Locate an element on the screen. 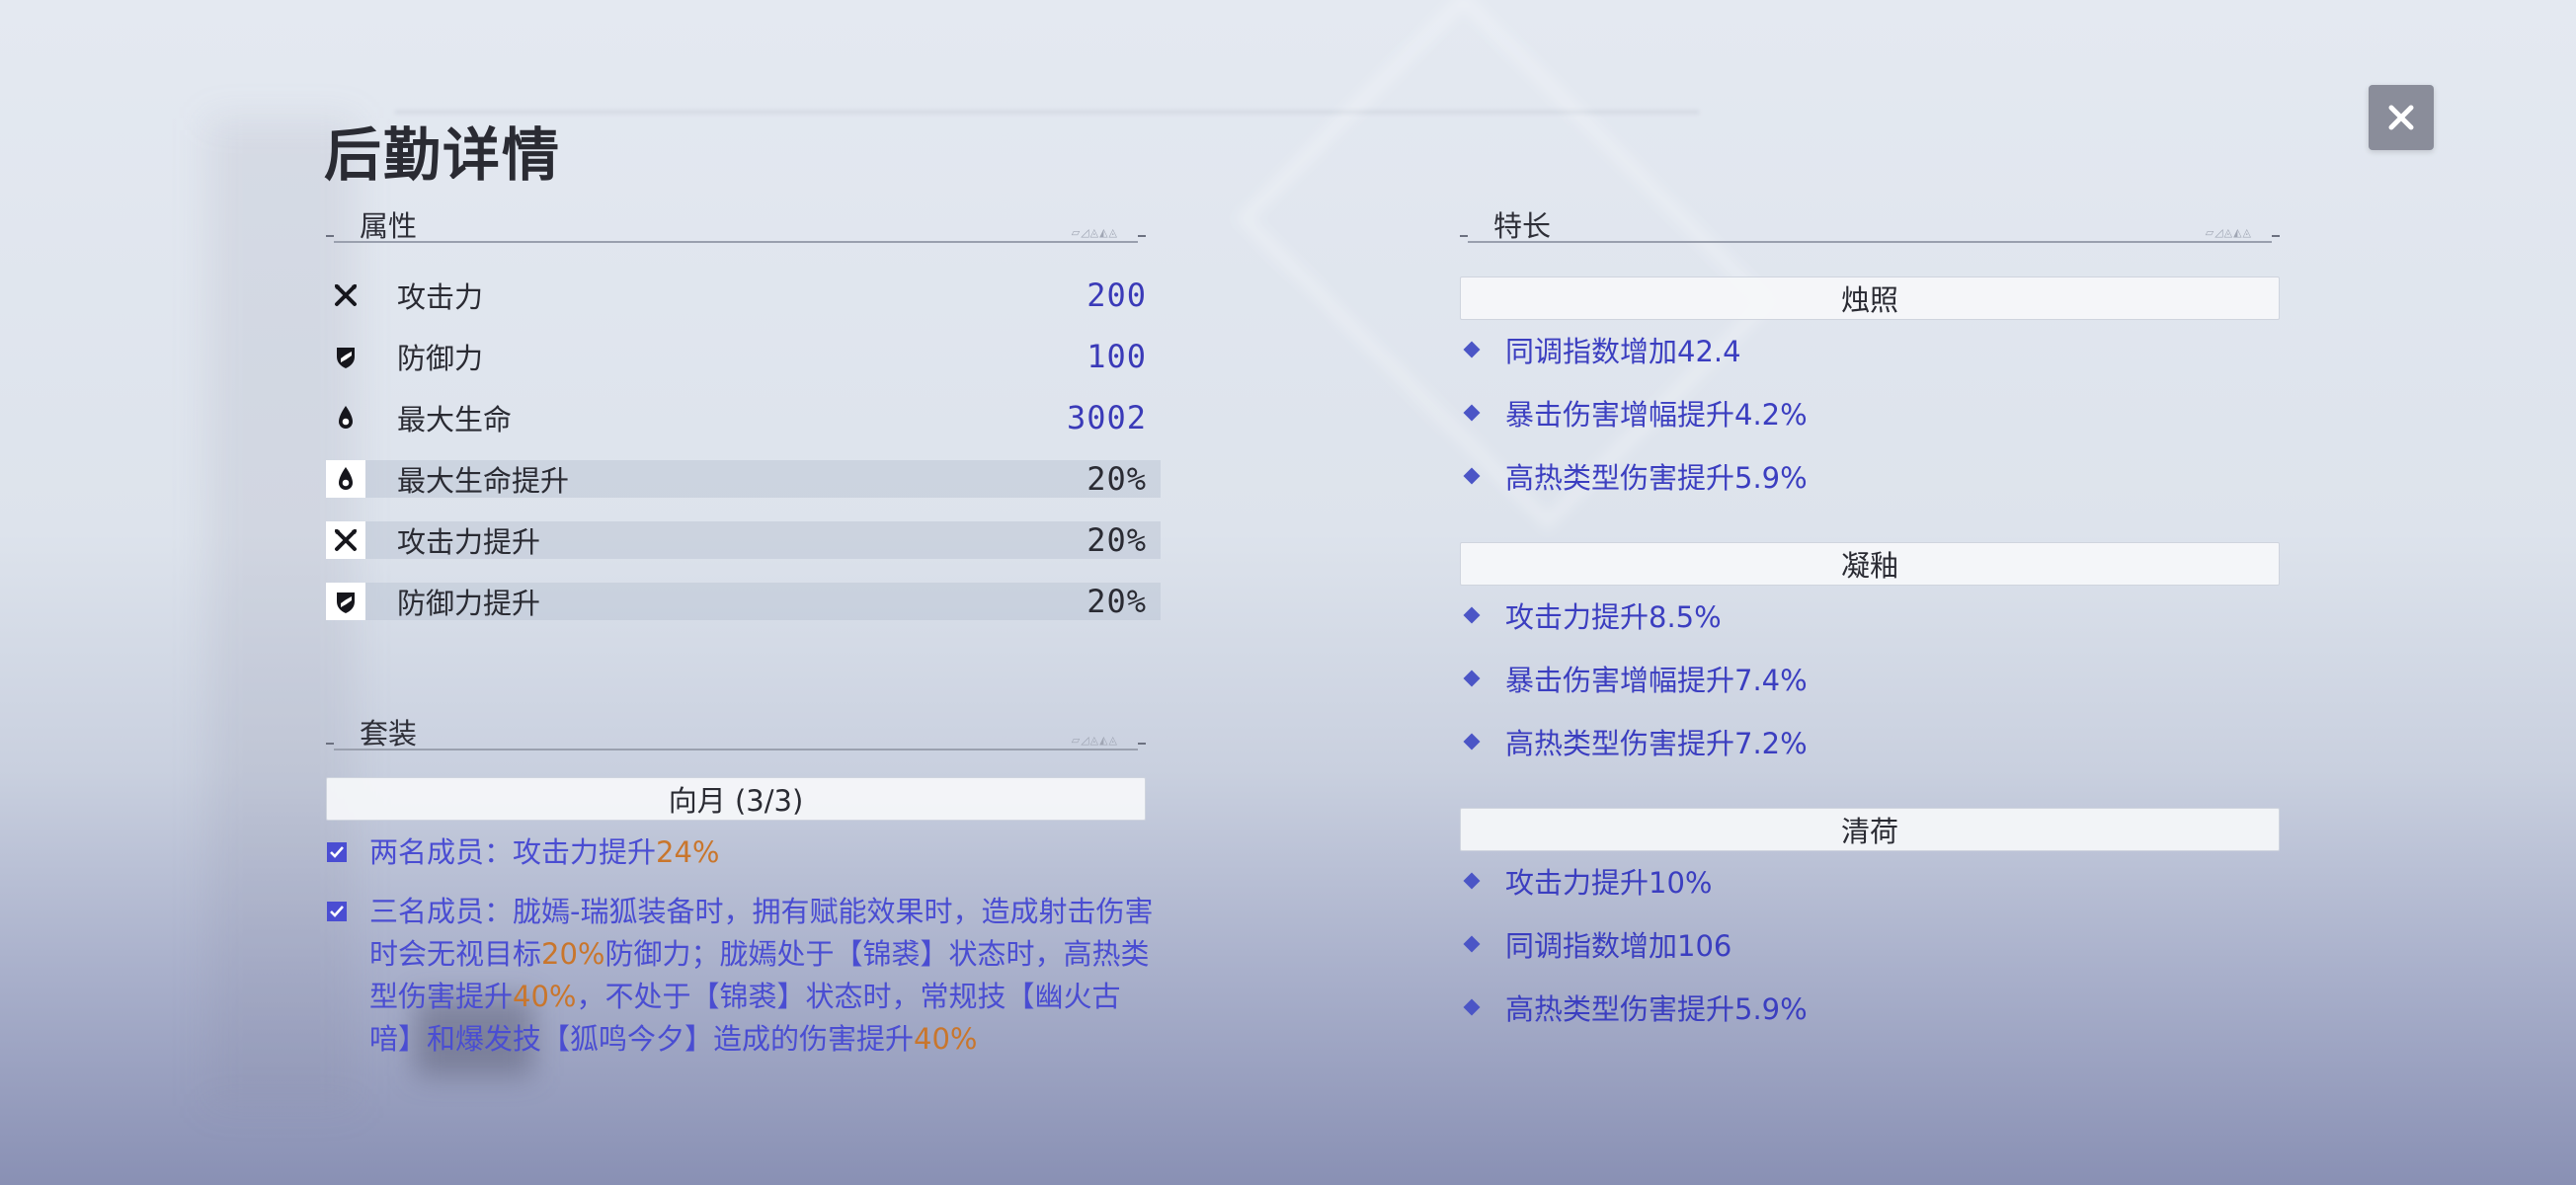  attribute-name: 最大生命提升 is located at coordinates (483, 481).